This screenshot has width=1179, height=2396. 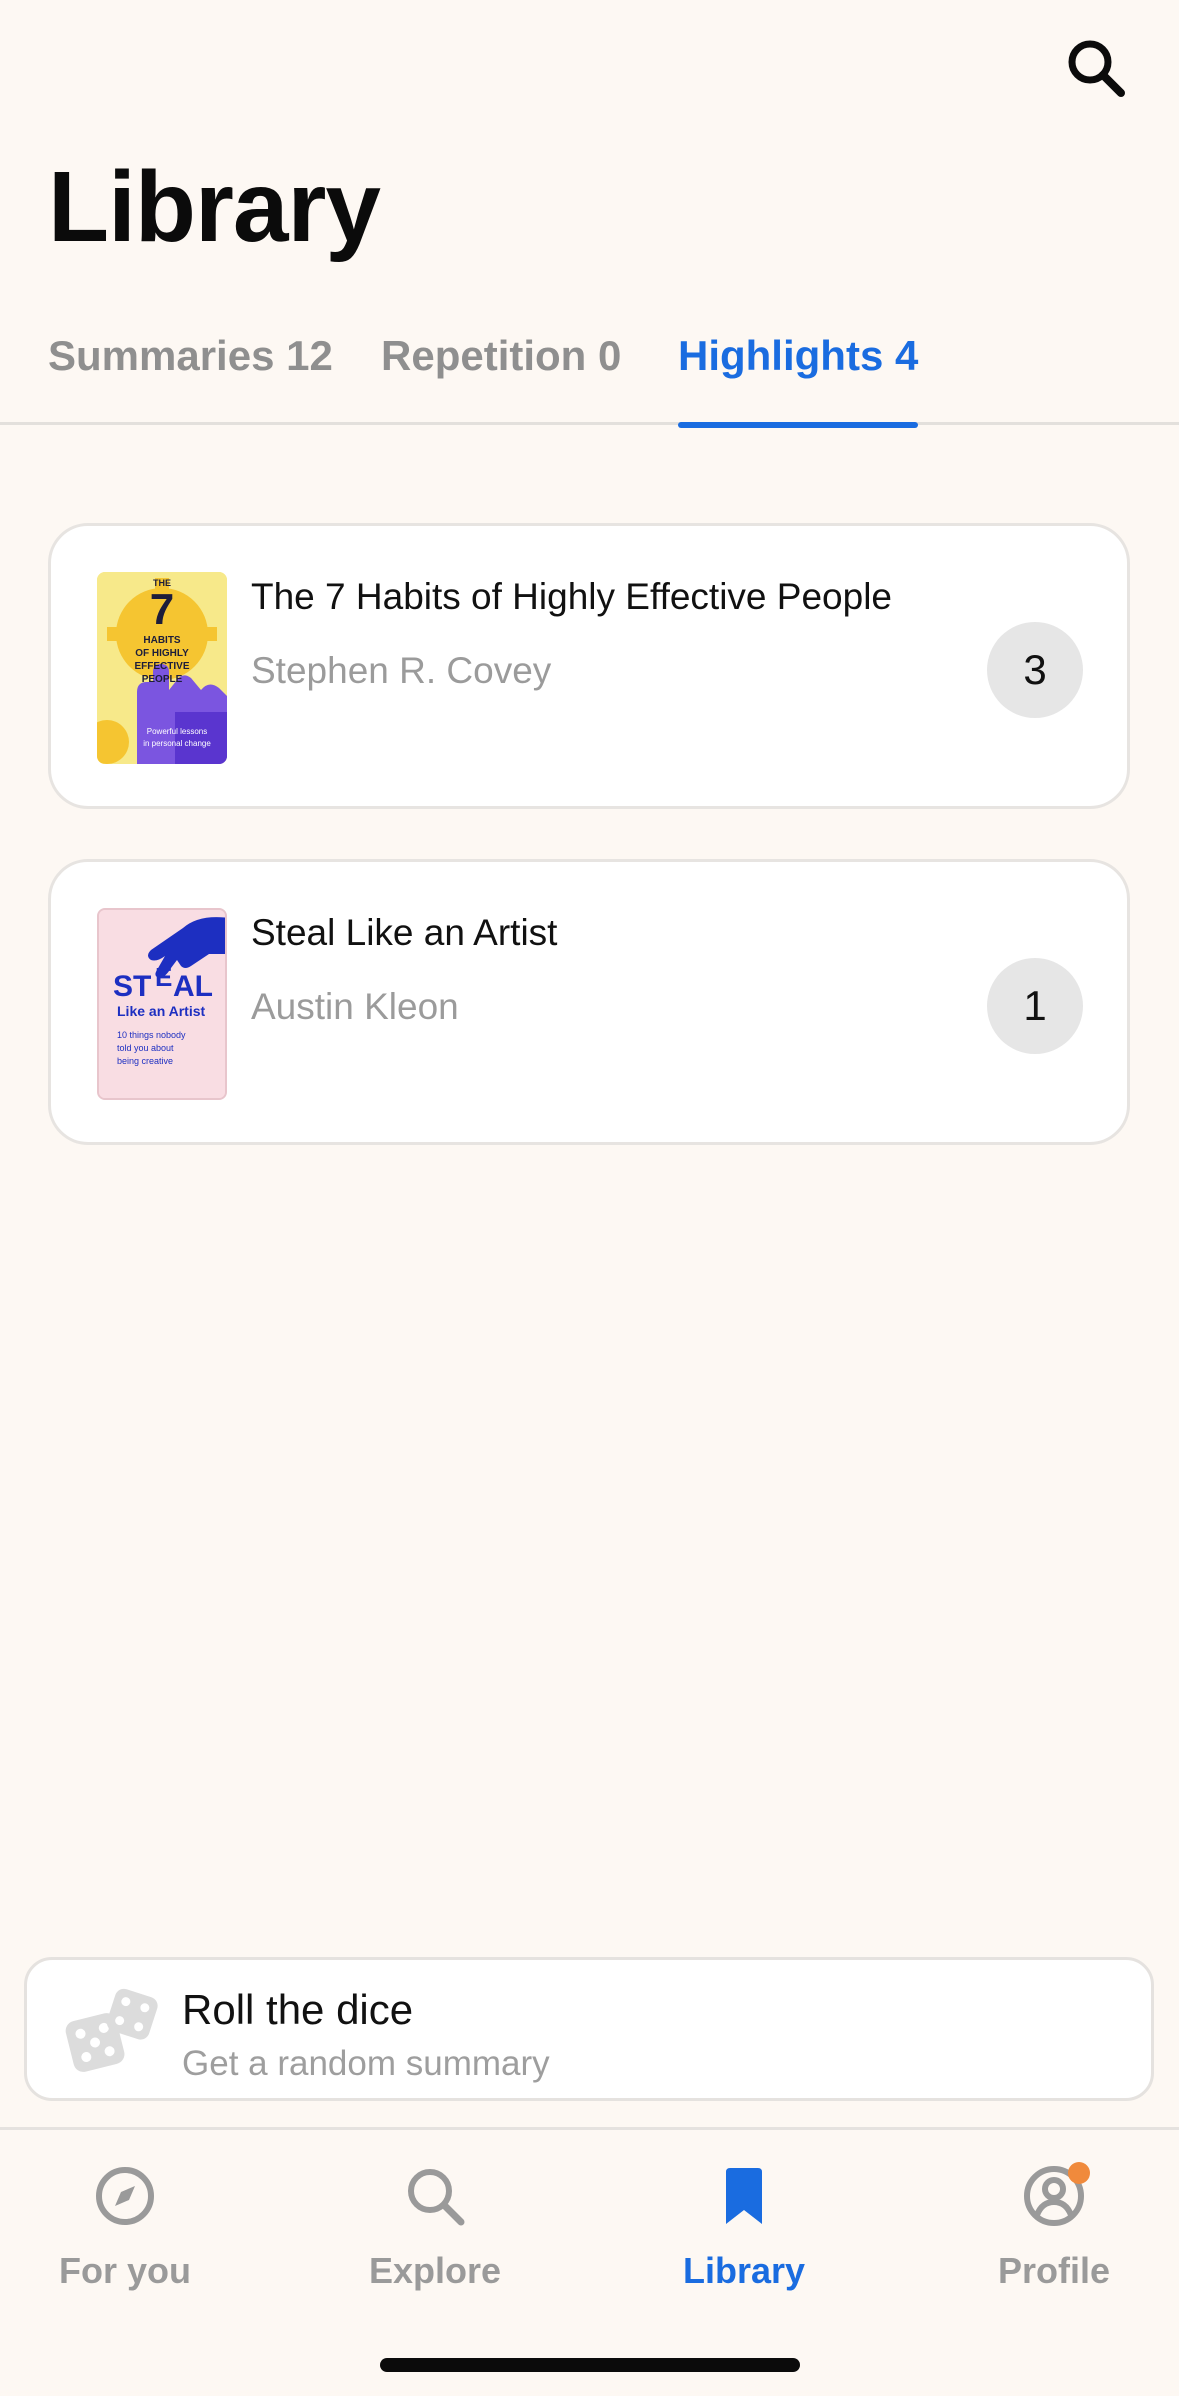 I want to click on cover-number: 7, so click(x=162, y=609).